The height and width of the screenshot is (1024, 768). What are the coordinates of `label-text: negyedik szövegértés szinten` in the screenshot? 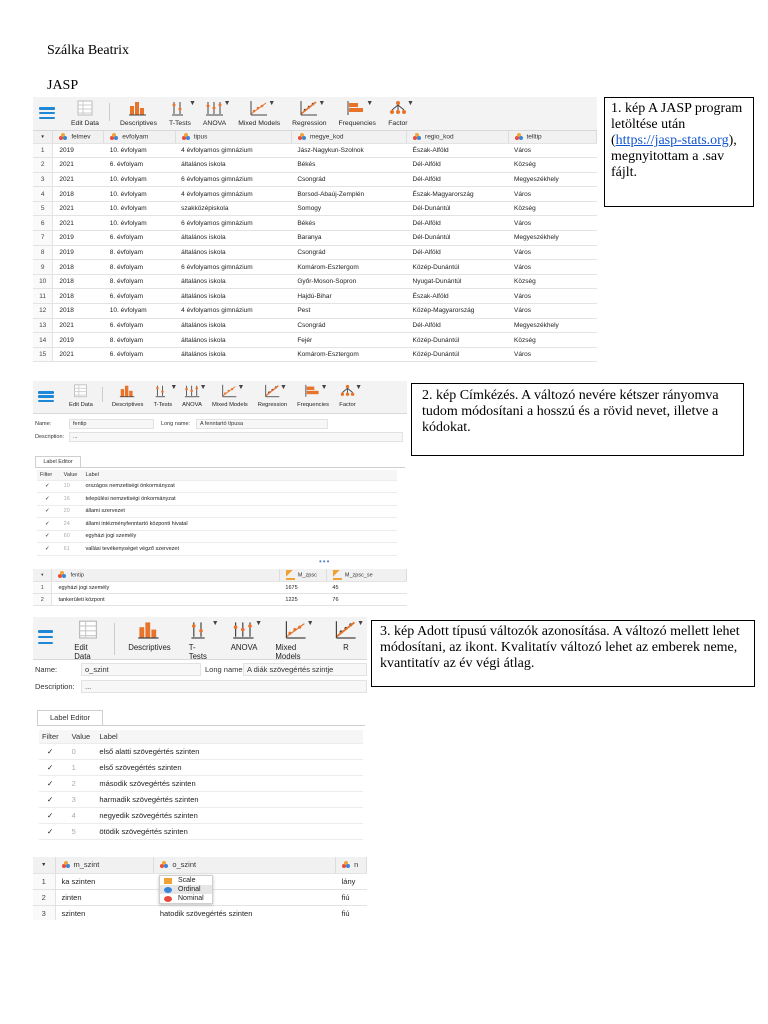 It's located at (229, 815).